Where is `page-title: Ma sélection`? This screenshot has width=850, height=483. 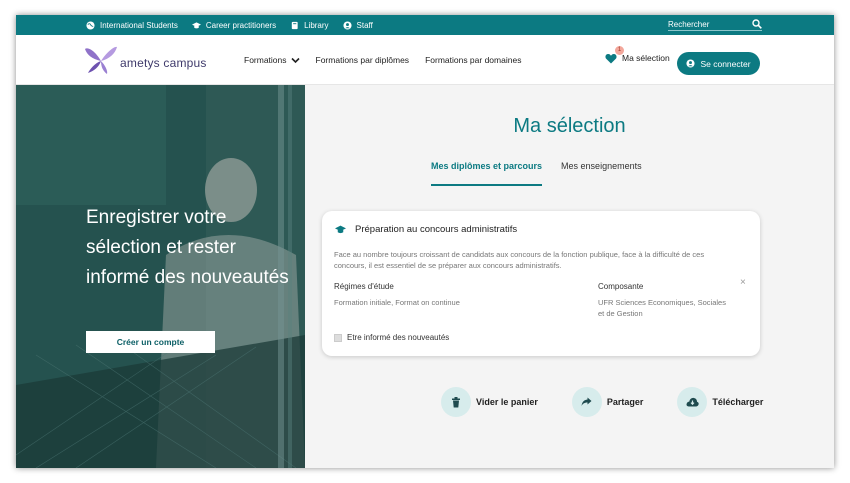
page-title: Ma sélection is located at coordinates (569, 126).